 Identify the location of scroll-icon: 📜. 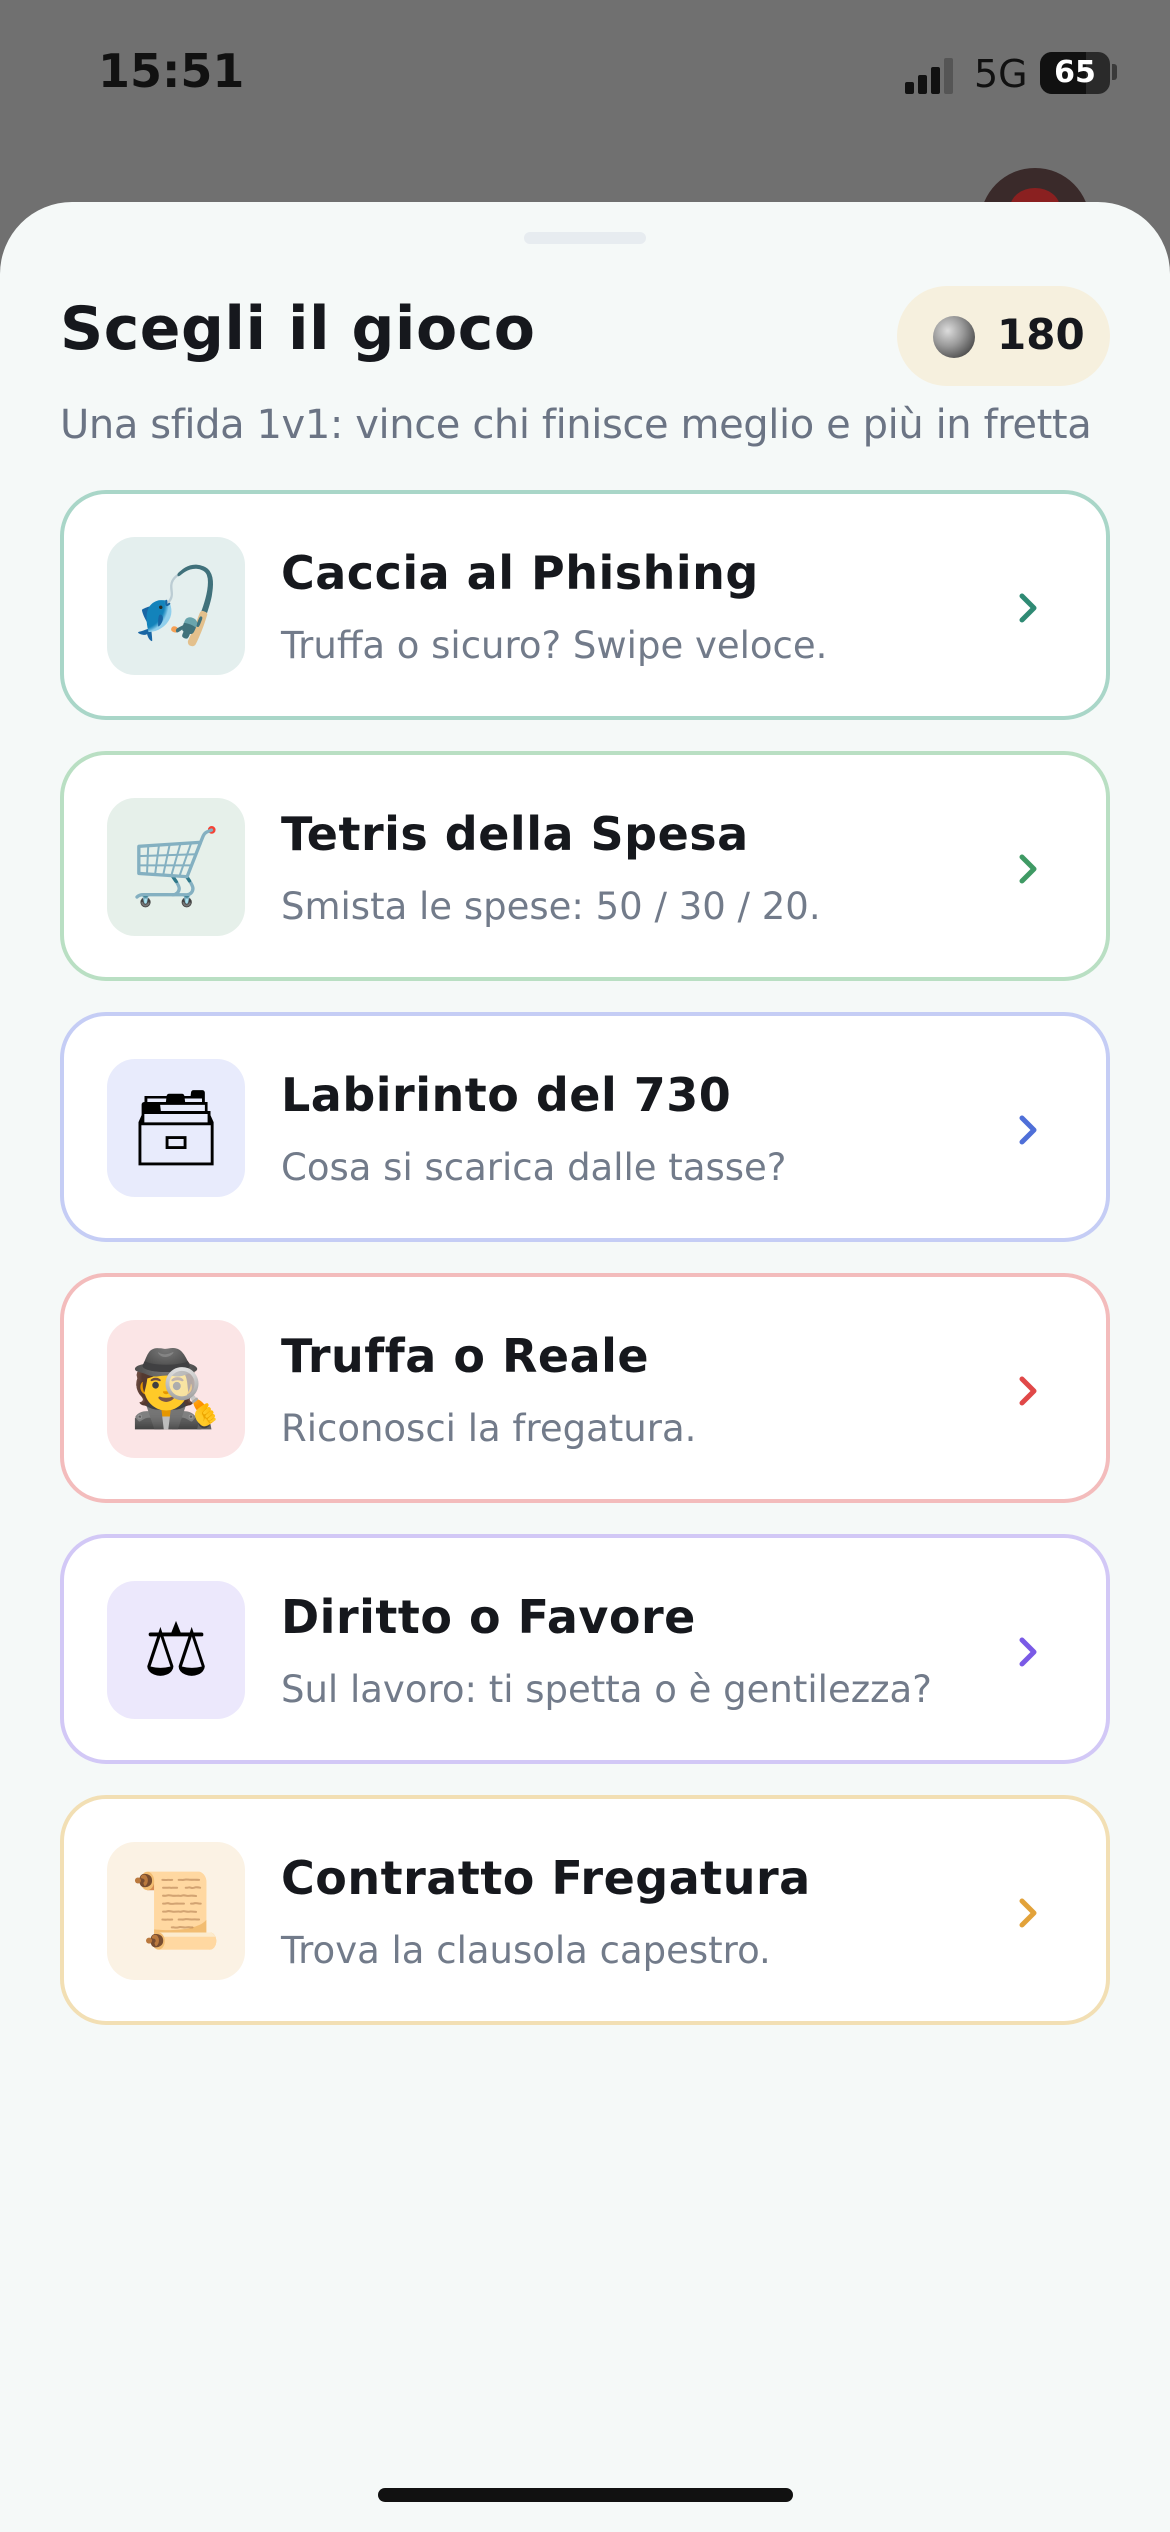
(176, 1911).